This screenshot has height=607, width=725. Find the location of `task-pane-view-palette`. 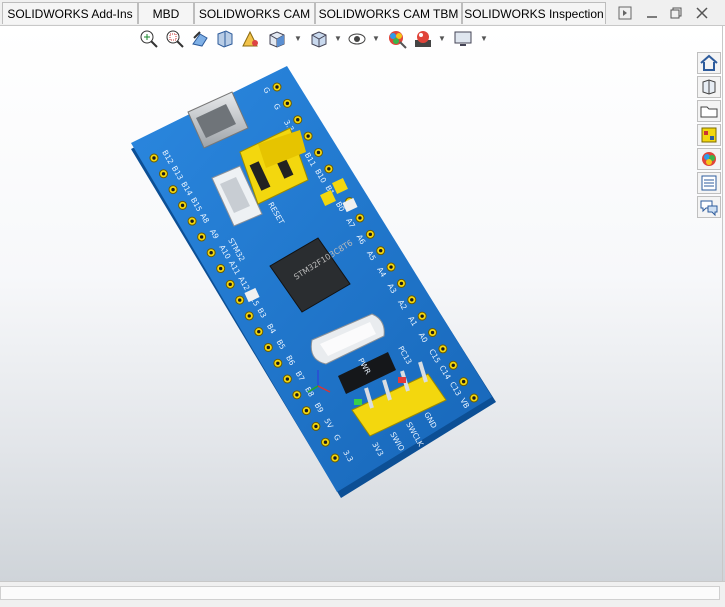

task-pane-view-palette is located at coordinates (709, 135).